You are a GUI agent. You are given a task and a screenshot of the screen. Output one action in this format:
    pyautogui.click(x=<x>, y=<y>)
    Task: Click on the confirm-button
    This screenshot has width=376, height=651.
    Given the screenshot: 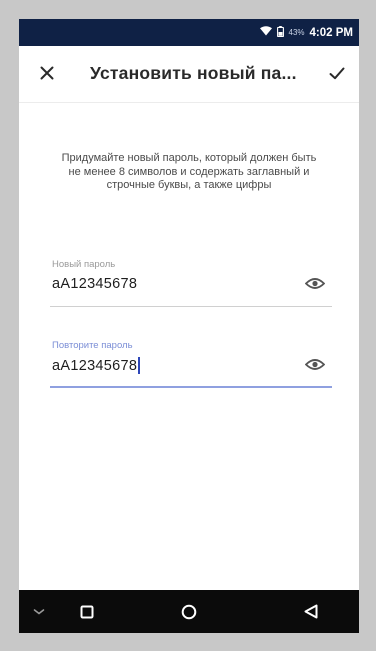 What is the action you would take?
    pyautogui.click(x=337, y=73)
    